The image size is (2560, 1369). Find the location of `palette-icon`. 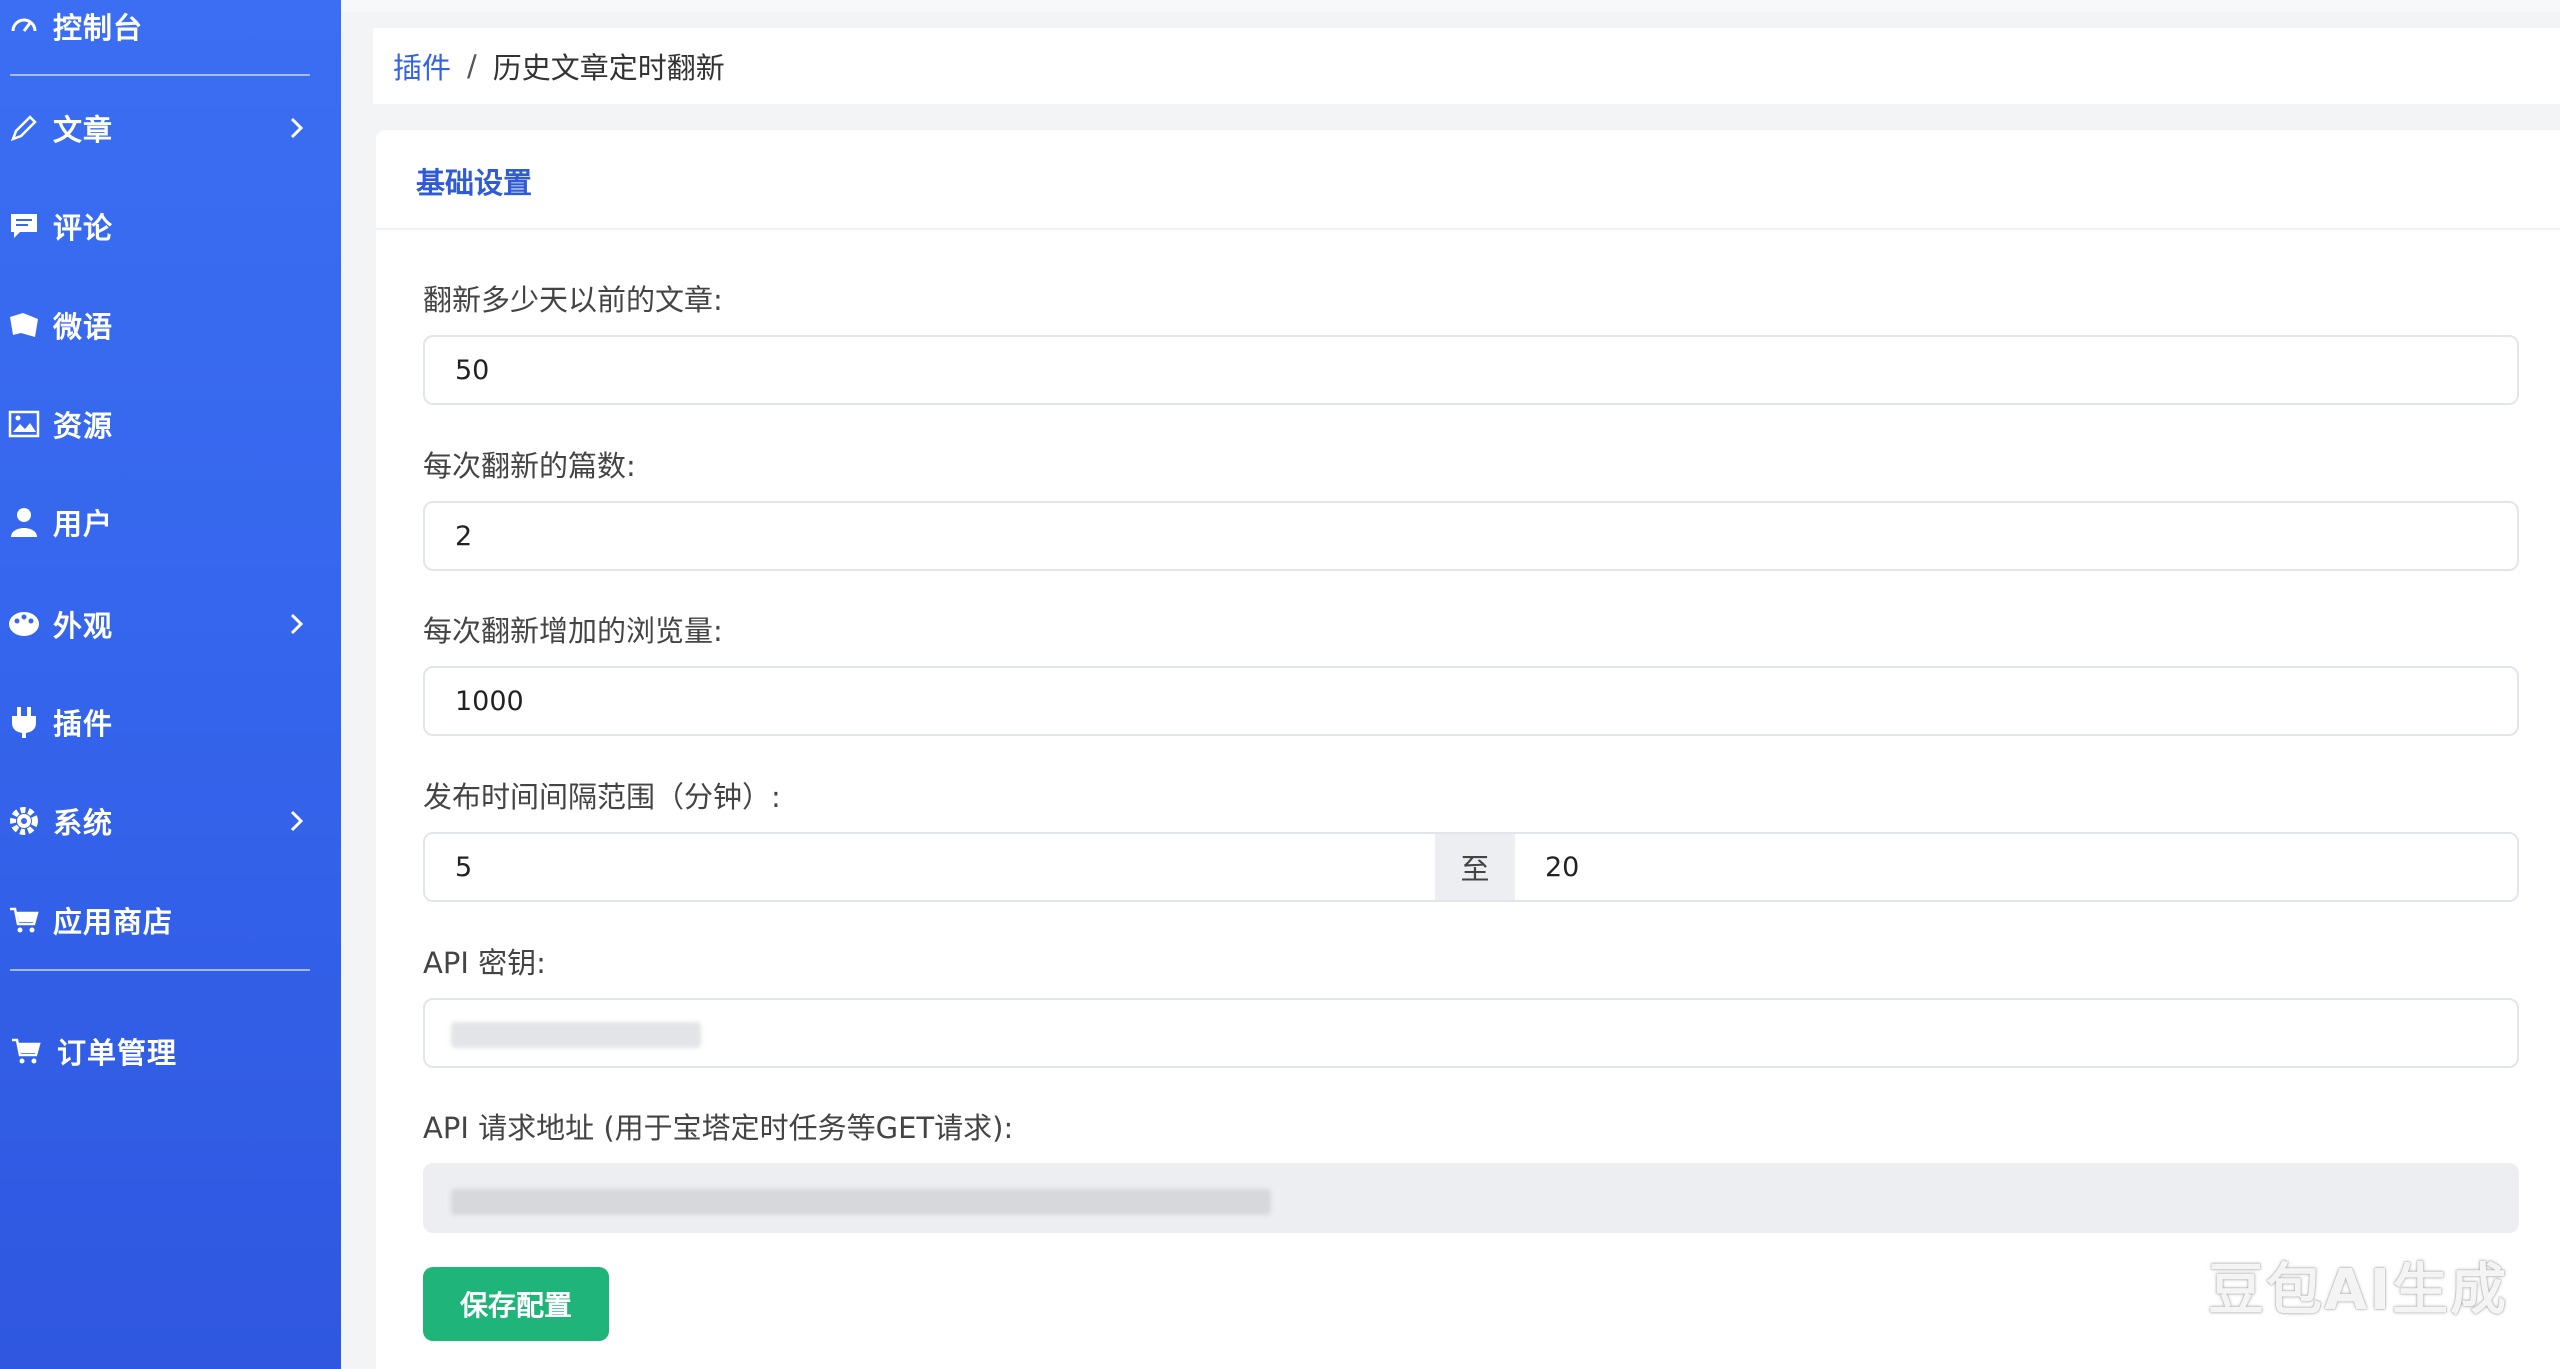

palette-icon is located at coordinates (24, 624).